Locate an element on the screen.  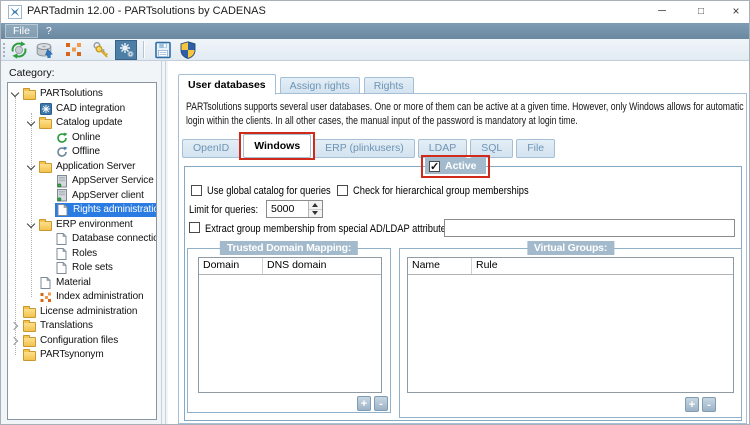
tree-item-offline: Offline is located at coordinates (82, 152).